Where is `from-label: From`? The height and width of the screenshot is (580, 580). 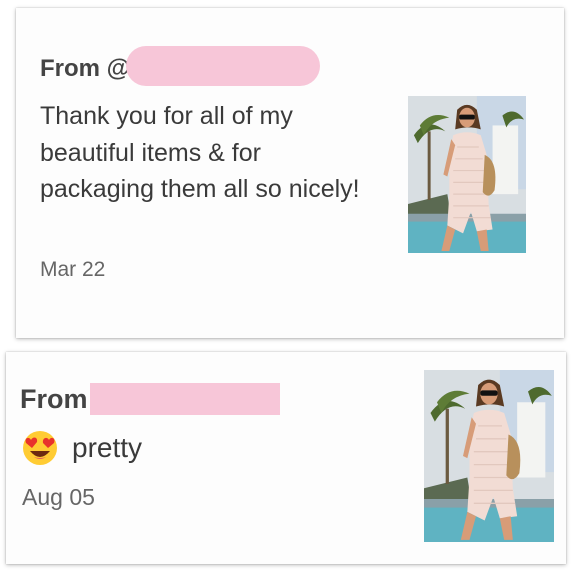 from-label: From is located at coordinates (54, 399).